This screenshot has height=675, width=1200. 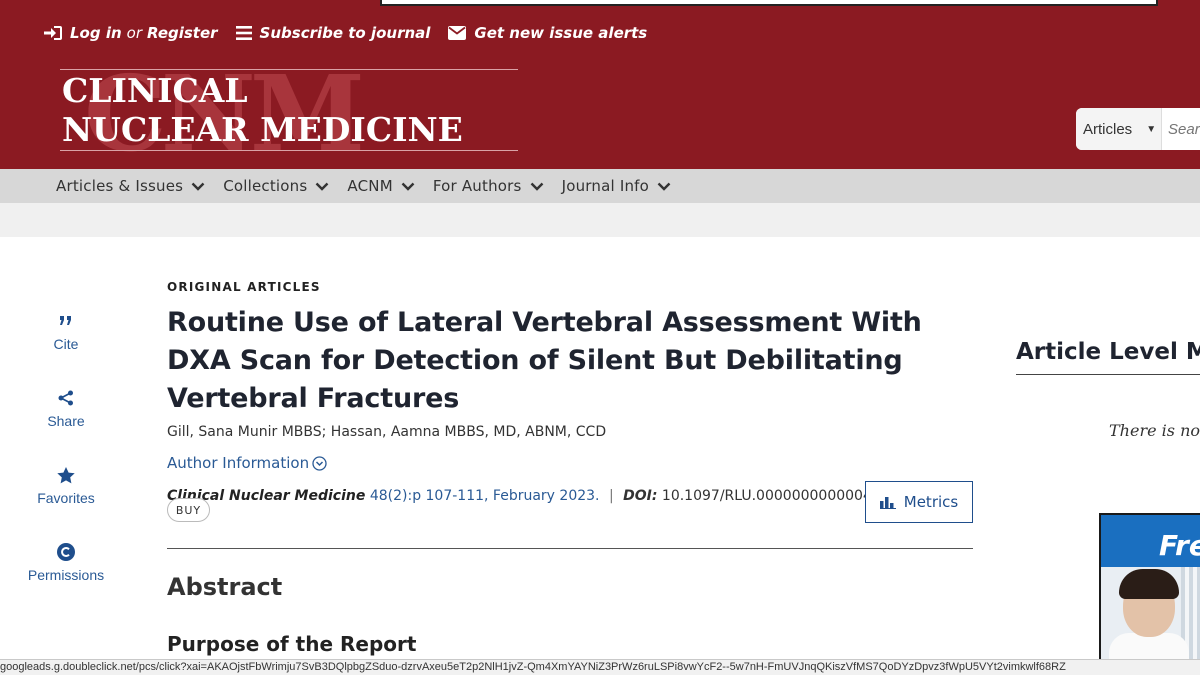 What do you see at coordinates (243, 33) in the screenshot?
I see `list-icon` at bounding box center [243, 33].